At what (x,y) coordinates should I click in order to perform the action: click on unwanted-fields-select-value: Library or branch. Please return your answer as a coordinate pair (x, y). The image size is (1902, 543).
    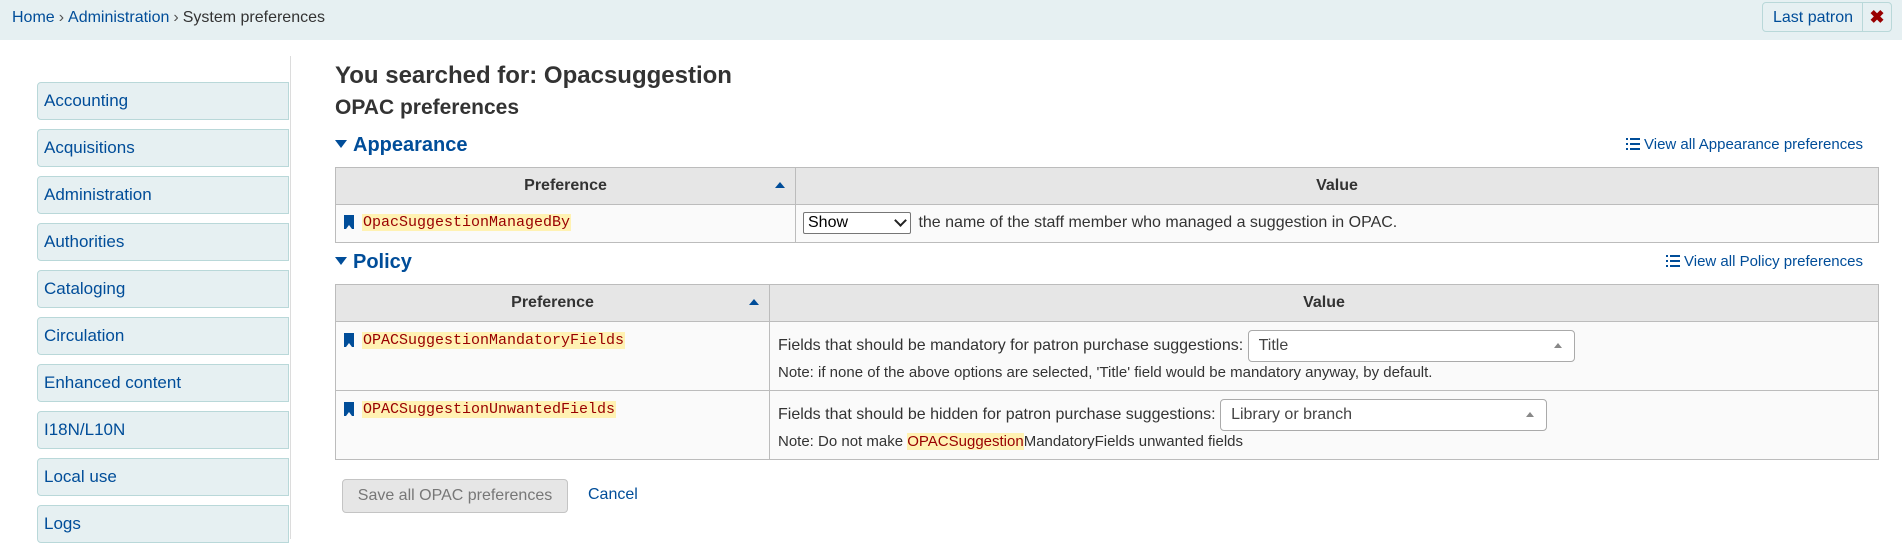
    Looking at the image, I should click on (1292, 414).